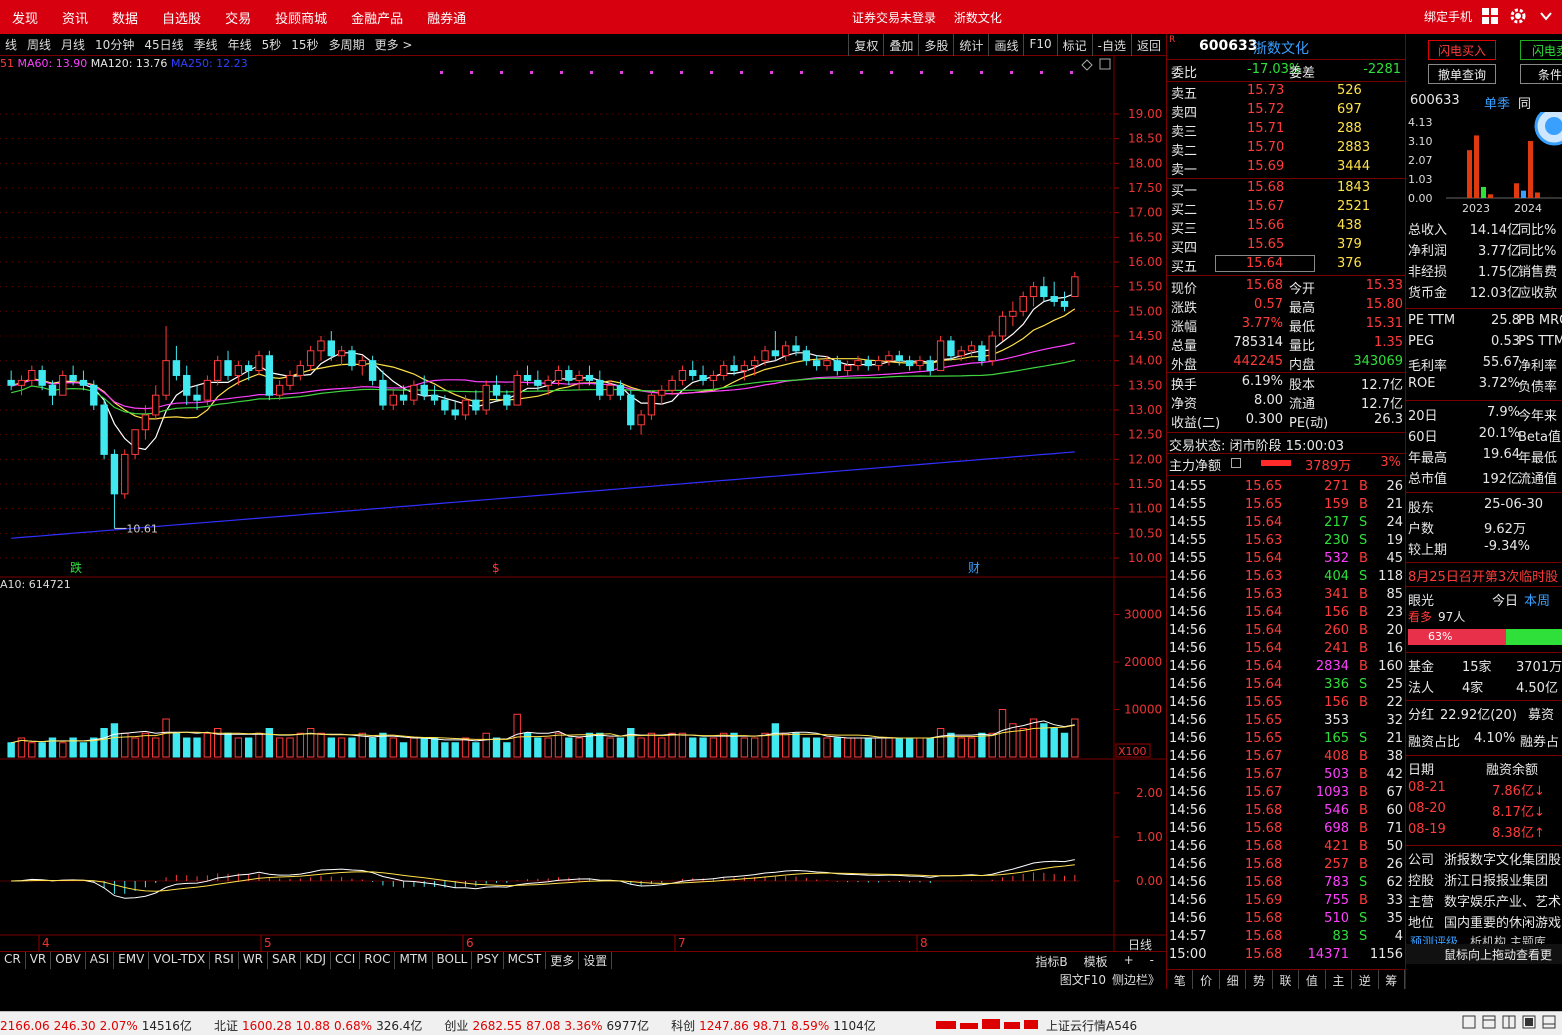  I want to click on login-status: 证券交易未登录, so click(894, 18).